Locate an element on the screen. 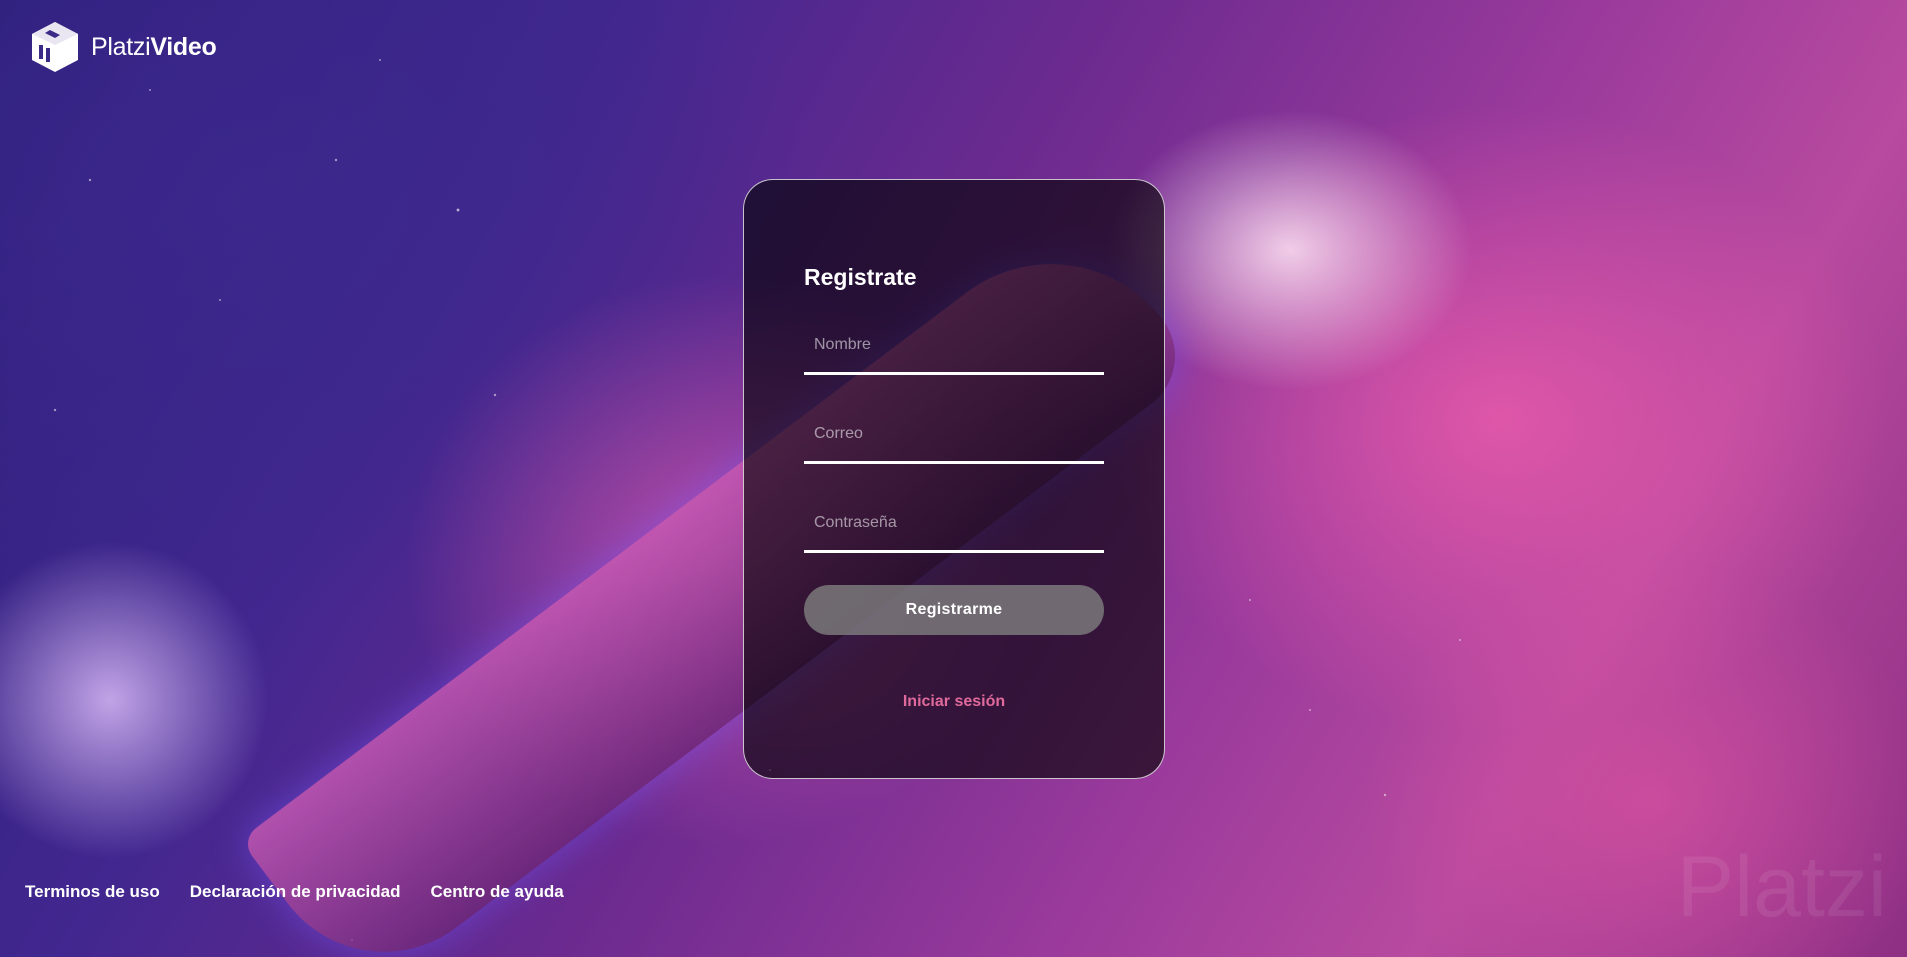  privacy-link: Declaración de privacidad is located at coordinates (295, 892).